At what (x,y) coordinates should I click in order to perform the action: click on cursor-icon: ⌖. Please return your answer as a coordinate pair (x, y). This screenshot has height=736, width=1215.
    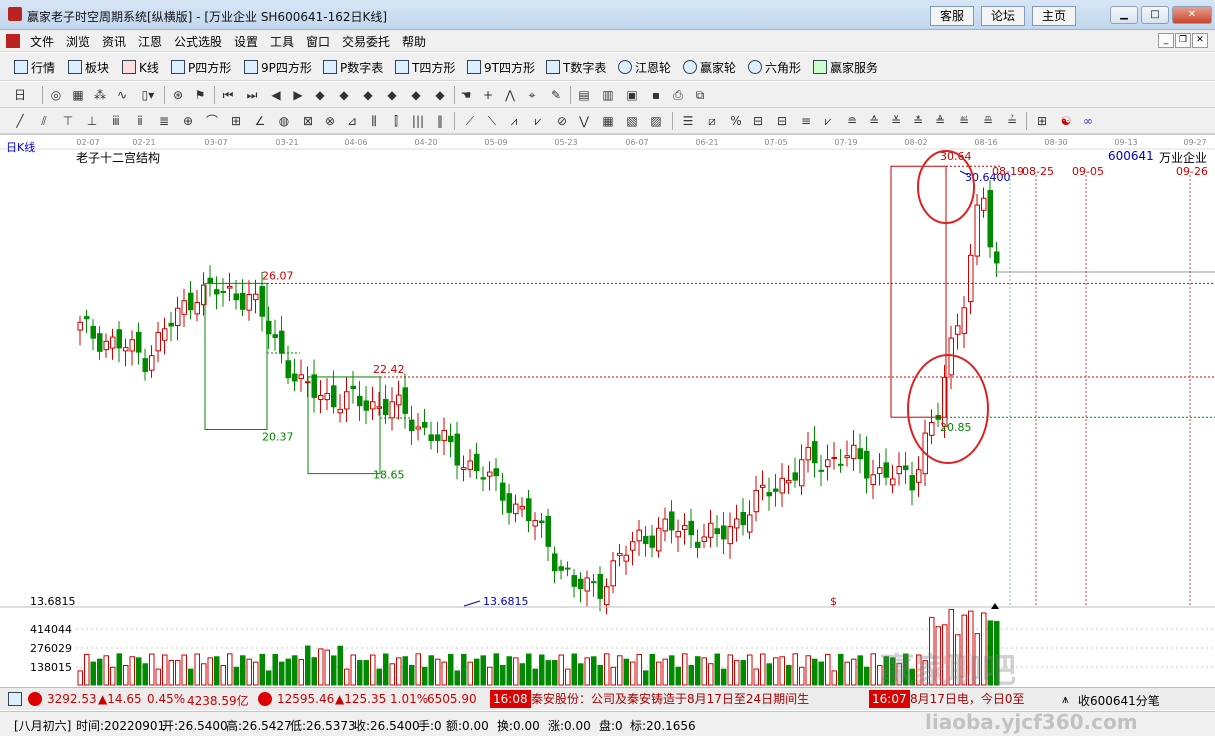
    Looking at the image, I should click on (532, 95).